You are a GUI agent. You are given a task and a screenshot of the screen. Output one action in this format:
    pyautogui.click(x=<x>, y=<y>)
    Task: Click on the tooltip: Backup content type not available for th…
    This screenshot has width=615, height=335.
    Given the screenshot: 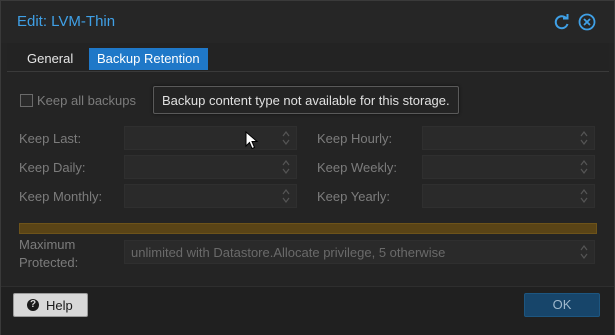 What is the action you would take?
    pyautogui.click(x=306, y=100)
    